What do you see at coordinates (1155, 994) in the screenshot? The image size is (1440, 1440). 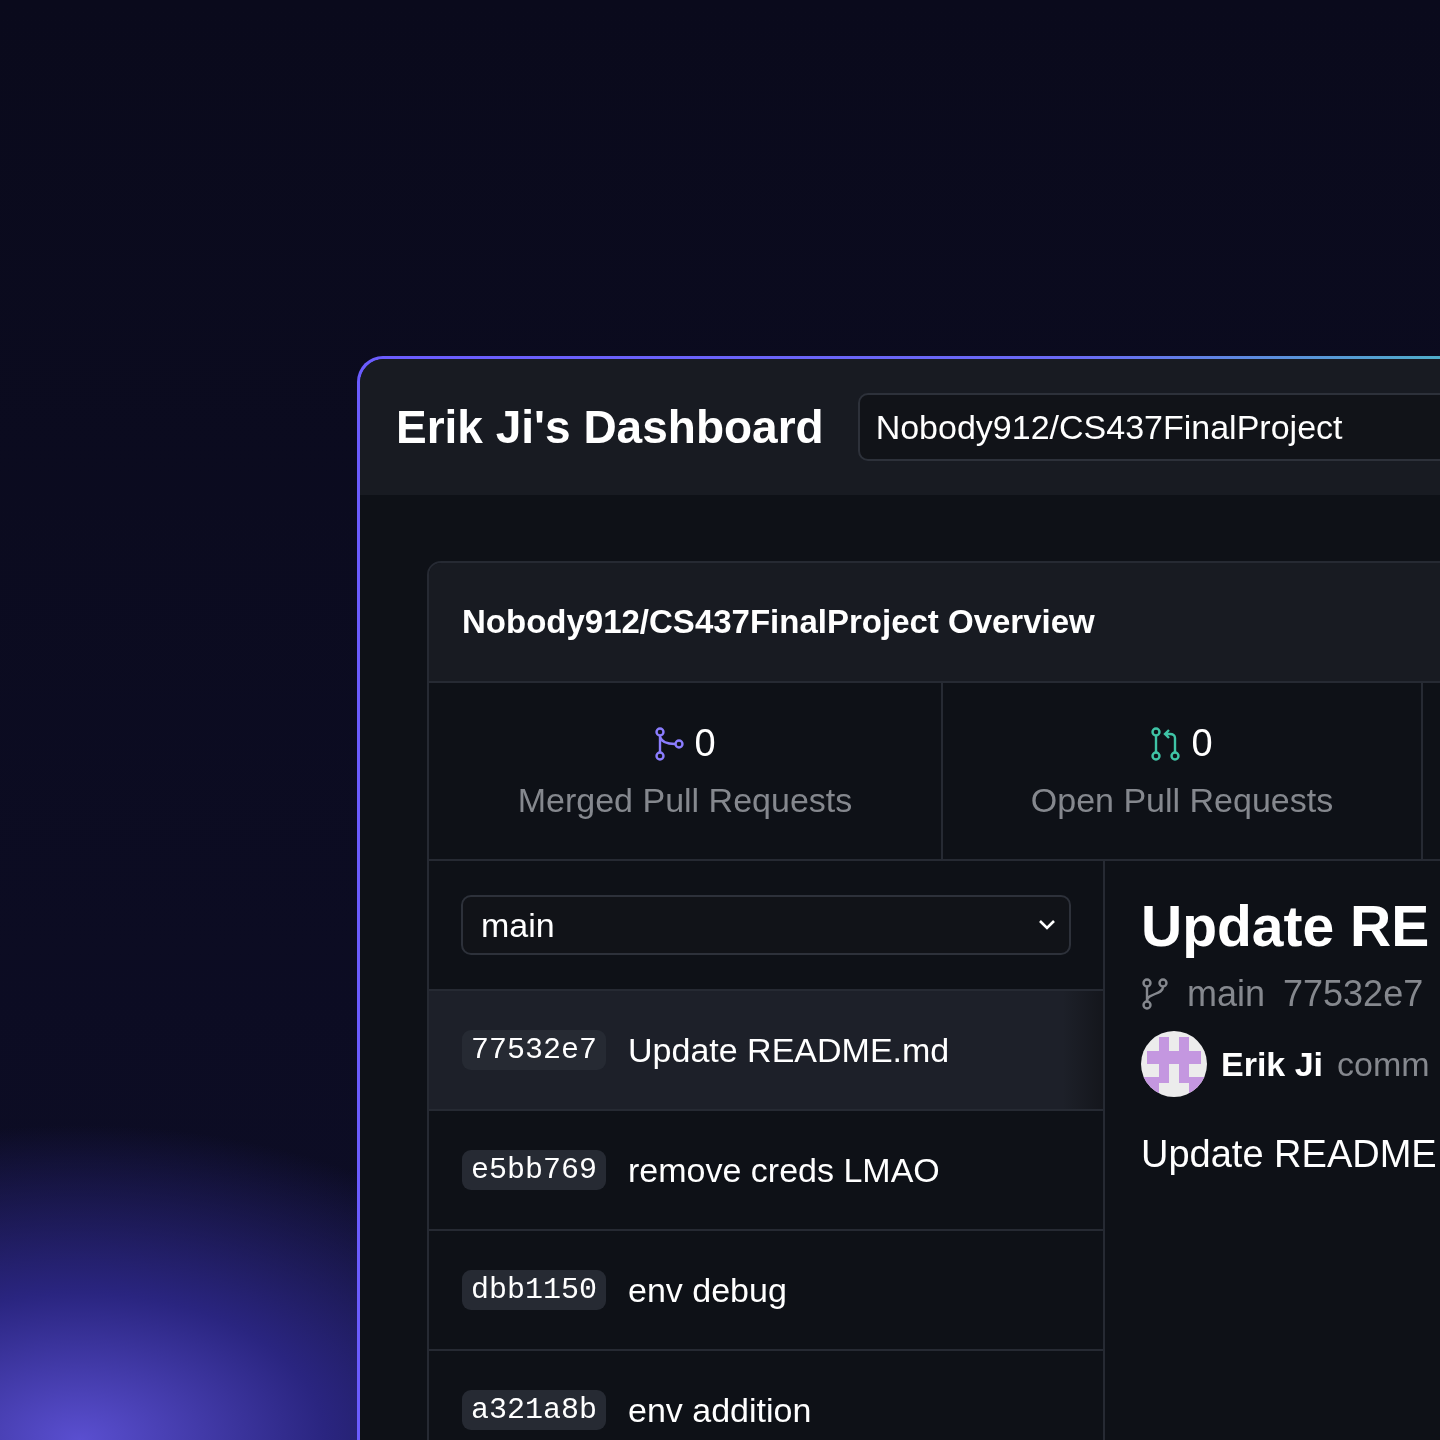 I see `branch-icon` at bounding box center [1155, 994].